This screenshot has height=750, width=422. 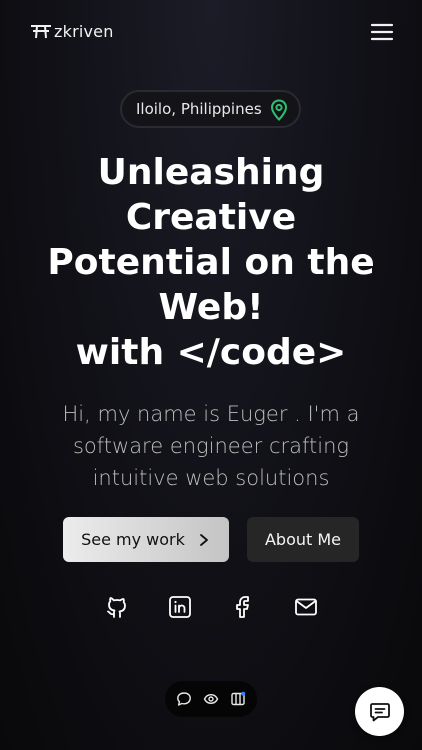 I want to click on facebook-icon, so click(x=243, y=607).